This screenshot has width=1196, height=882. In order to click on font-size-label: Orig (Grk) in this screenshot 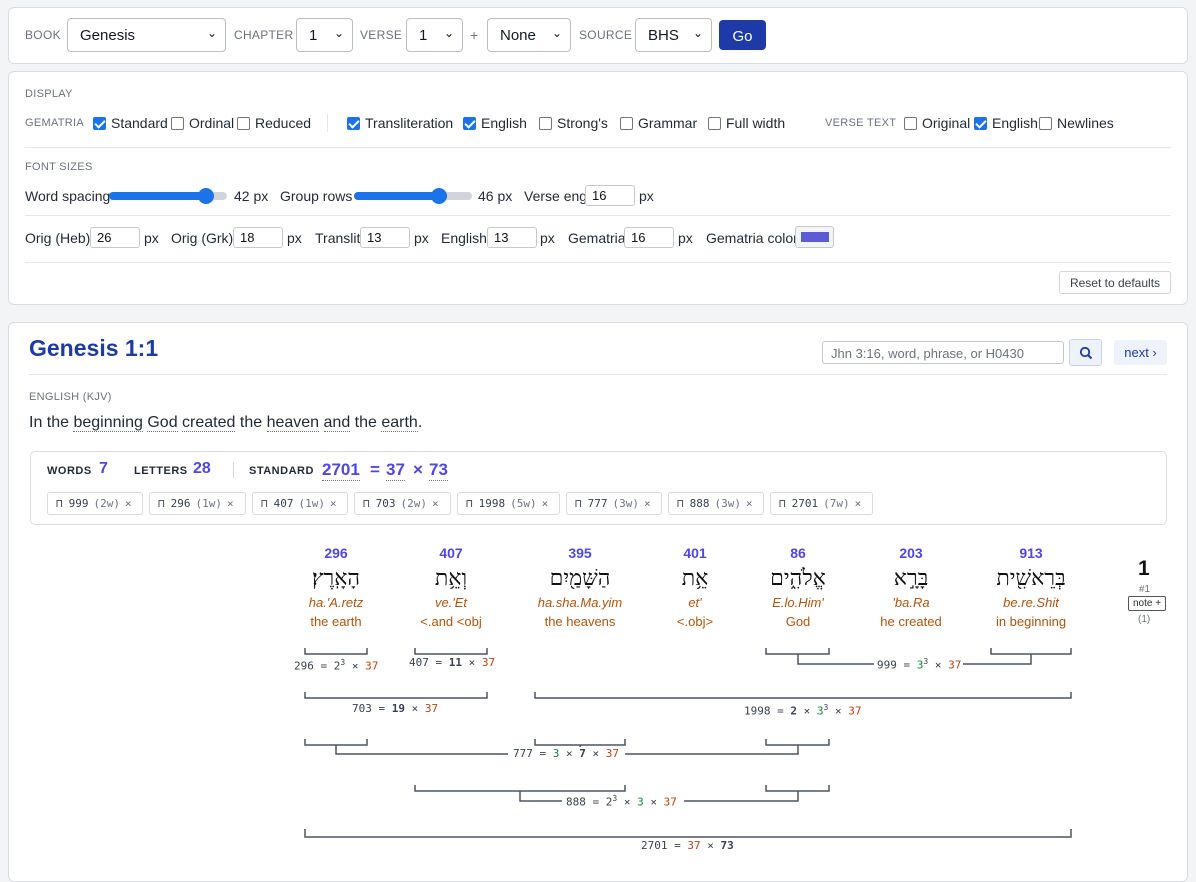, I will do `click(202, 238)`.